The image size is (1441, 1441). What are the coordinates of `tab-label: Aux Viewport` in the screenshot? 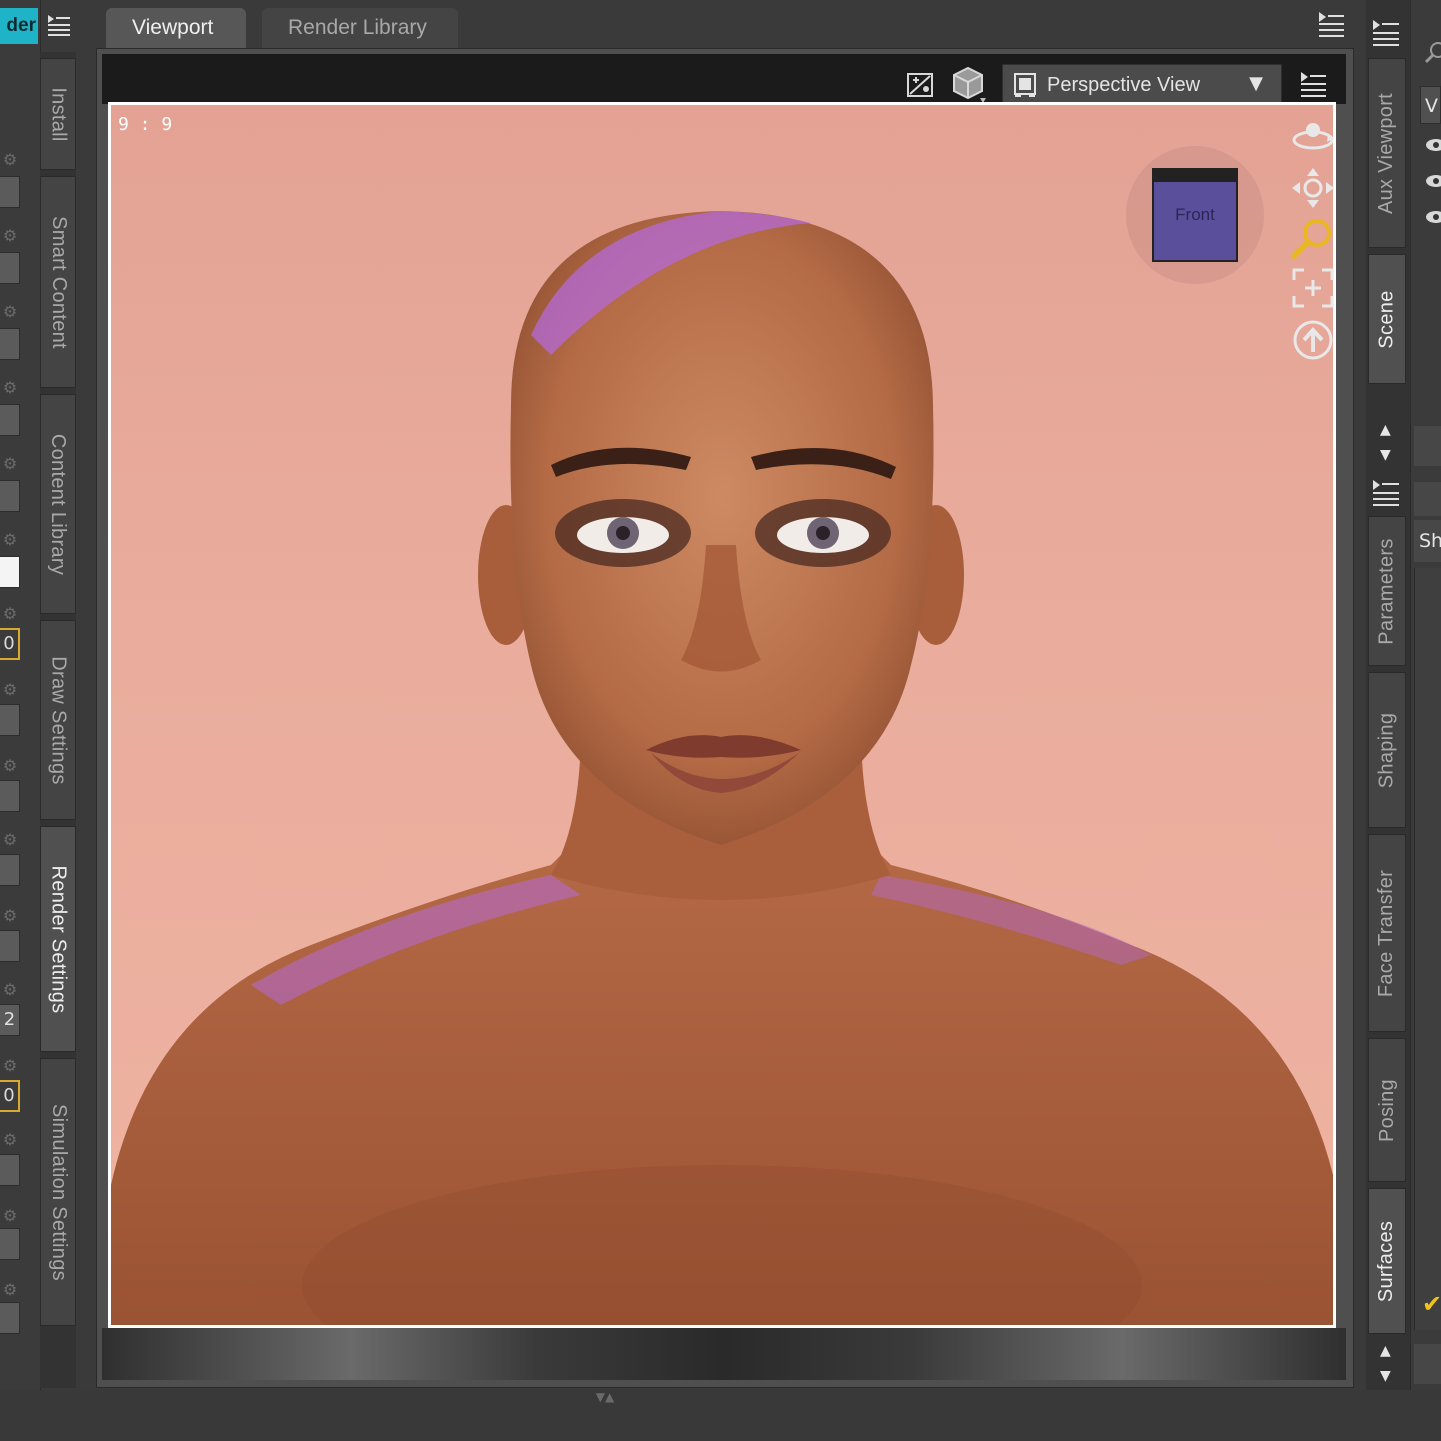 It's located at (1386, 153).